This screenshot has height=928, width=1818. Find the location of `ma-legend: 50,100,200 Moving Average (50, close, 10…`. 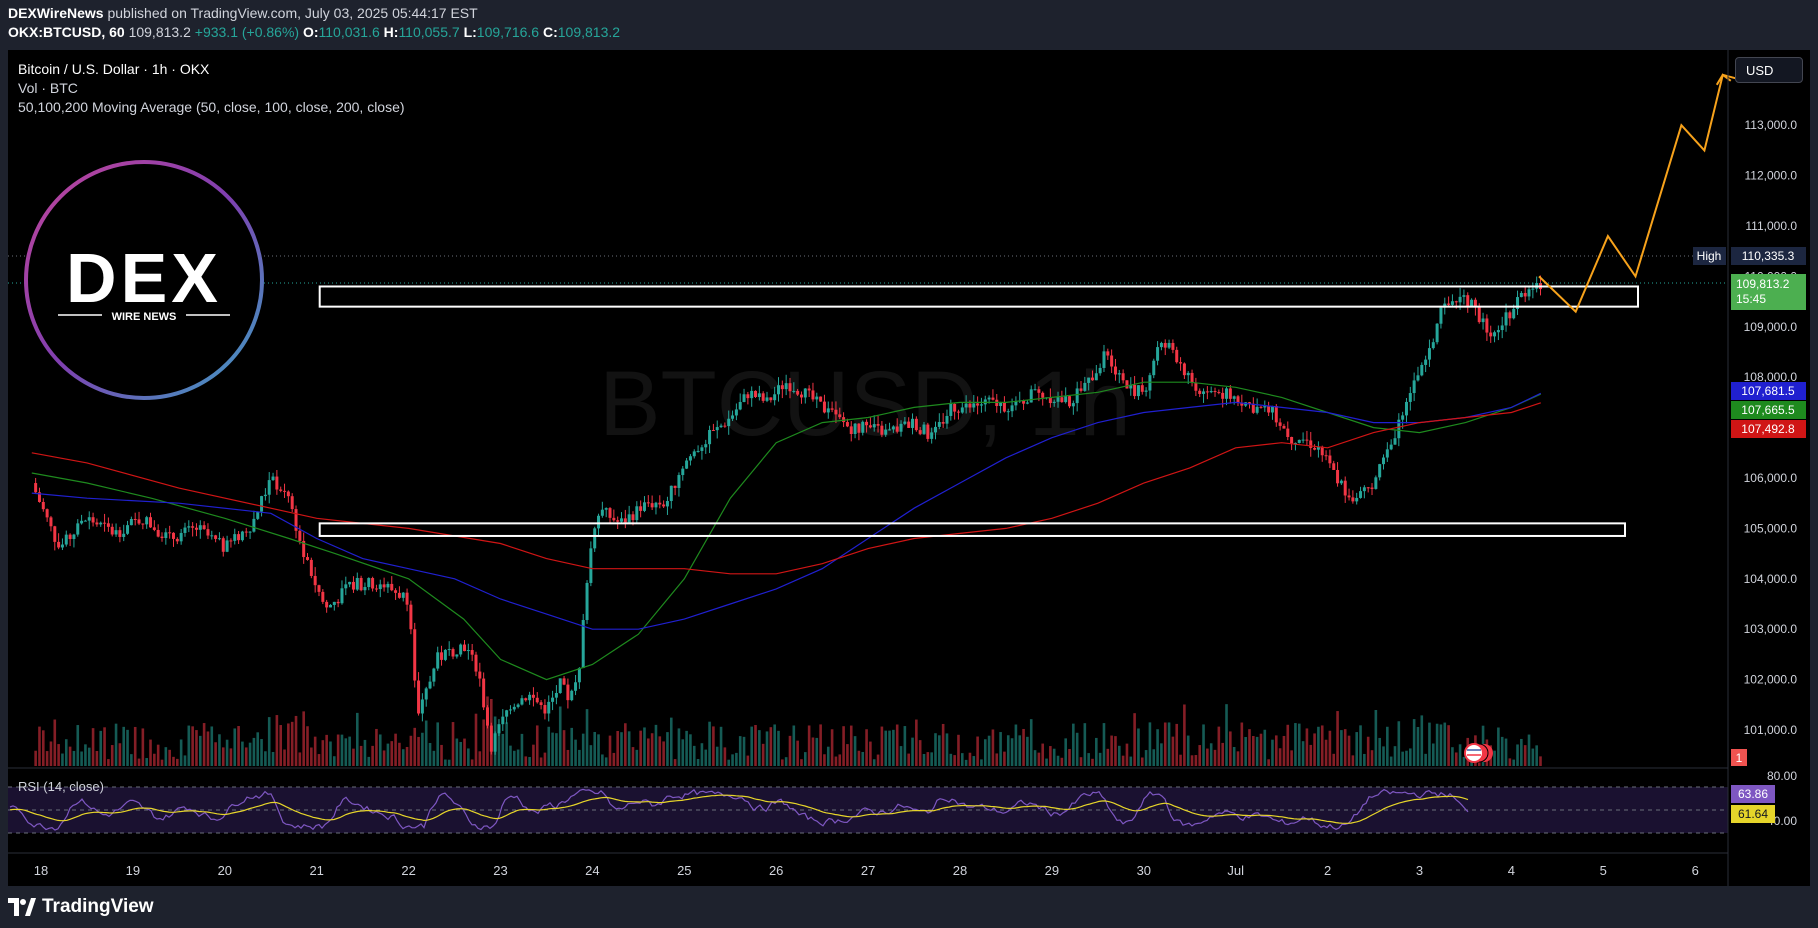

ma-legend: 50,100,200 Moving Average (50, close, 10… is located at coordinates (211, 107).